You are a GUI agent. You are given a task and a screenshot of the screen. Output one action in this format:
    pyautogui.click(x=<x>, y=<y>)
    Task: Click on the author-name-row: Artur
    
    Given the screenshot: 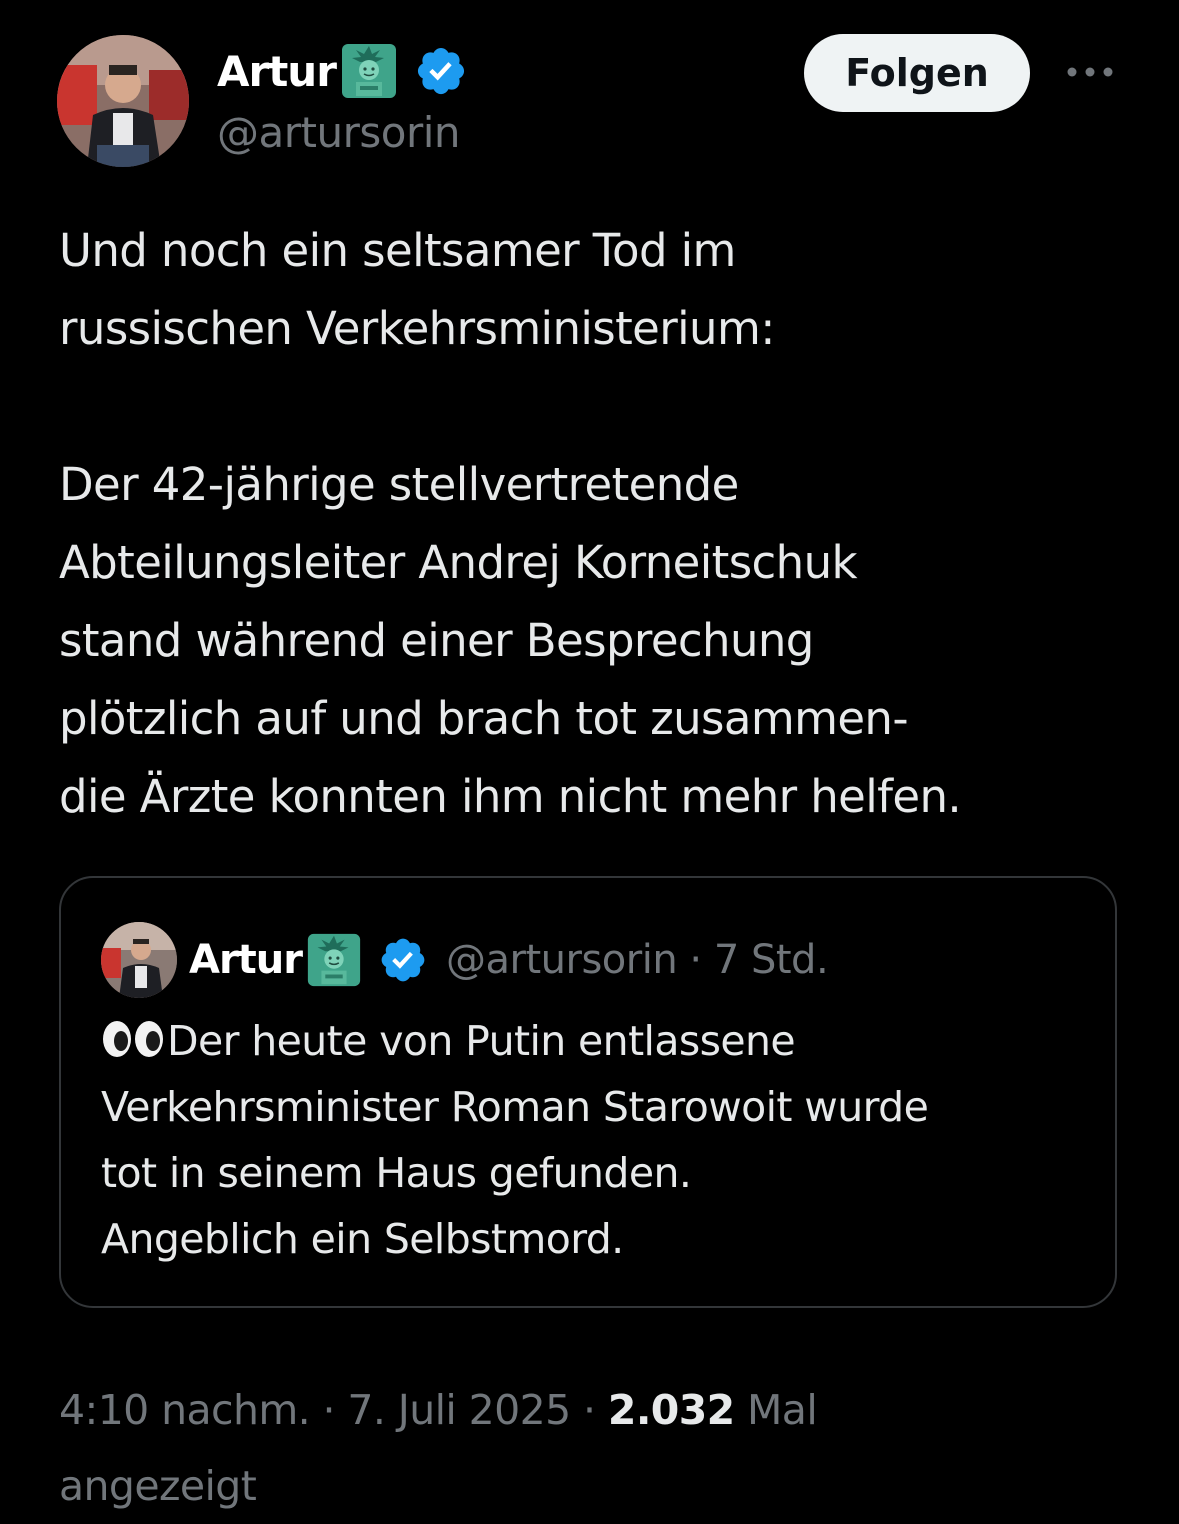 What is the action you would take?
    pyautogui.click(x=342, y=71)
    